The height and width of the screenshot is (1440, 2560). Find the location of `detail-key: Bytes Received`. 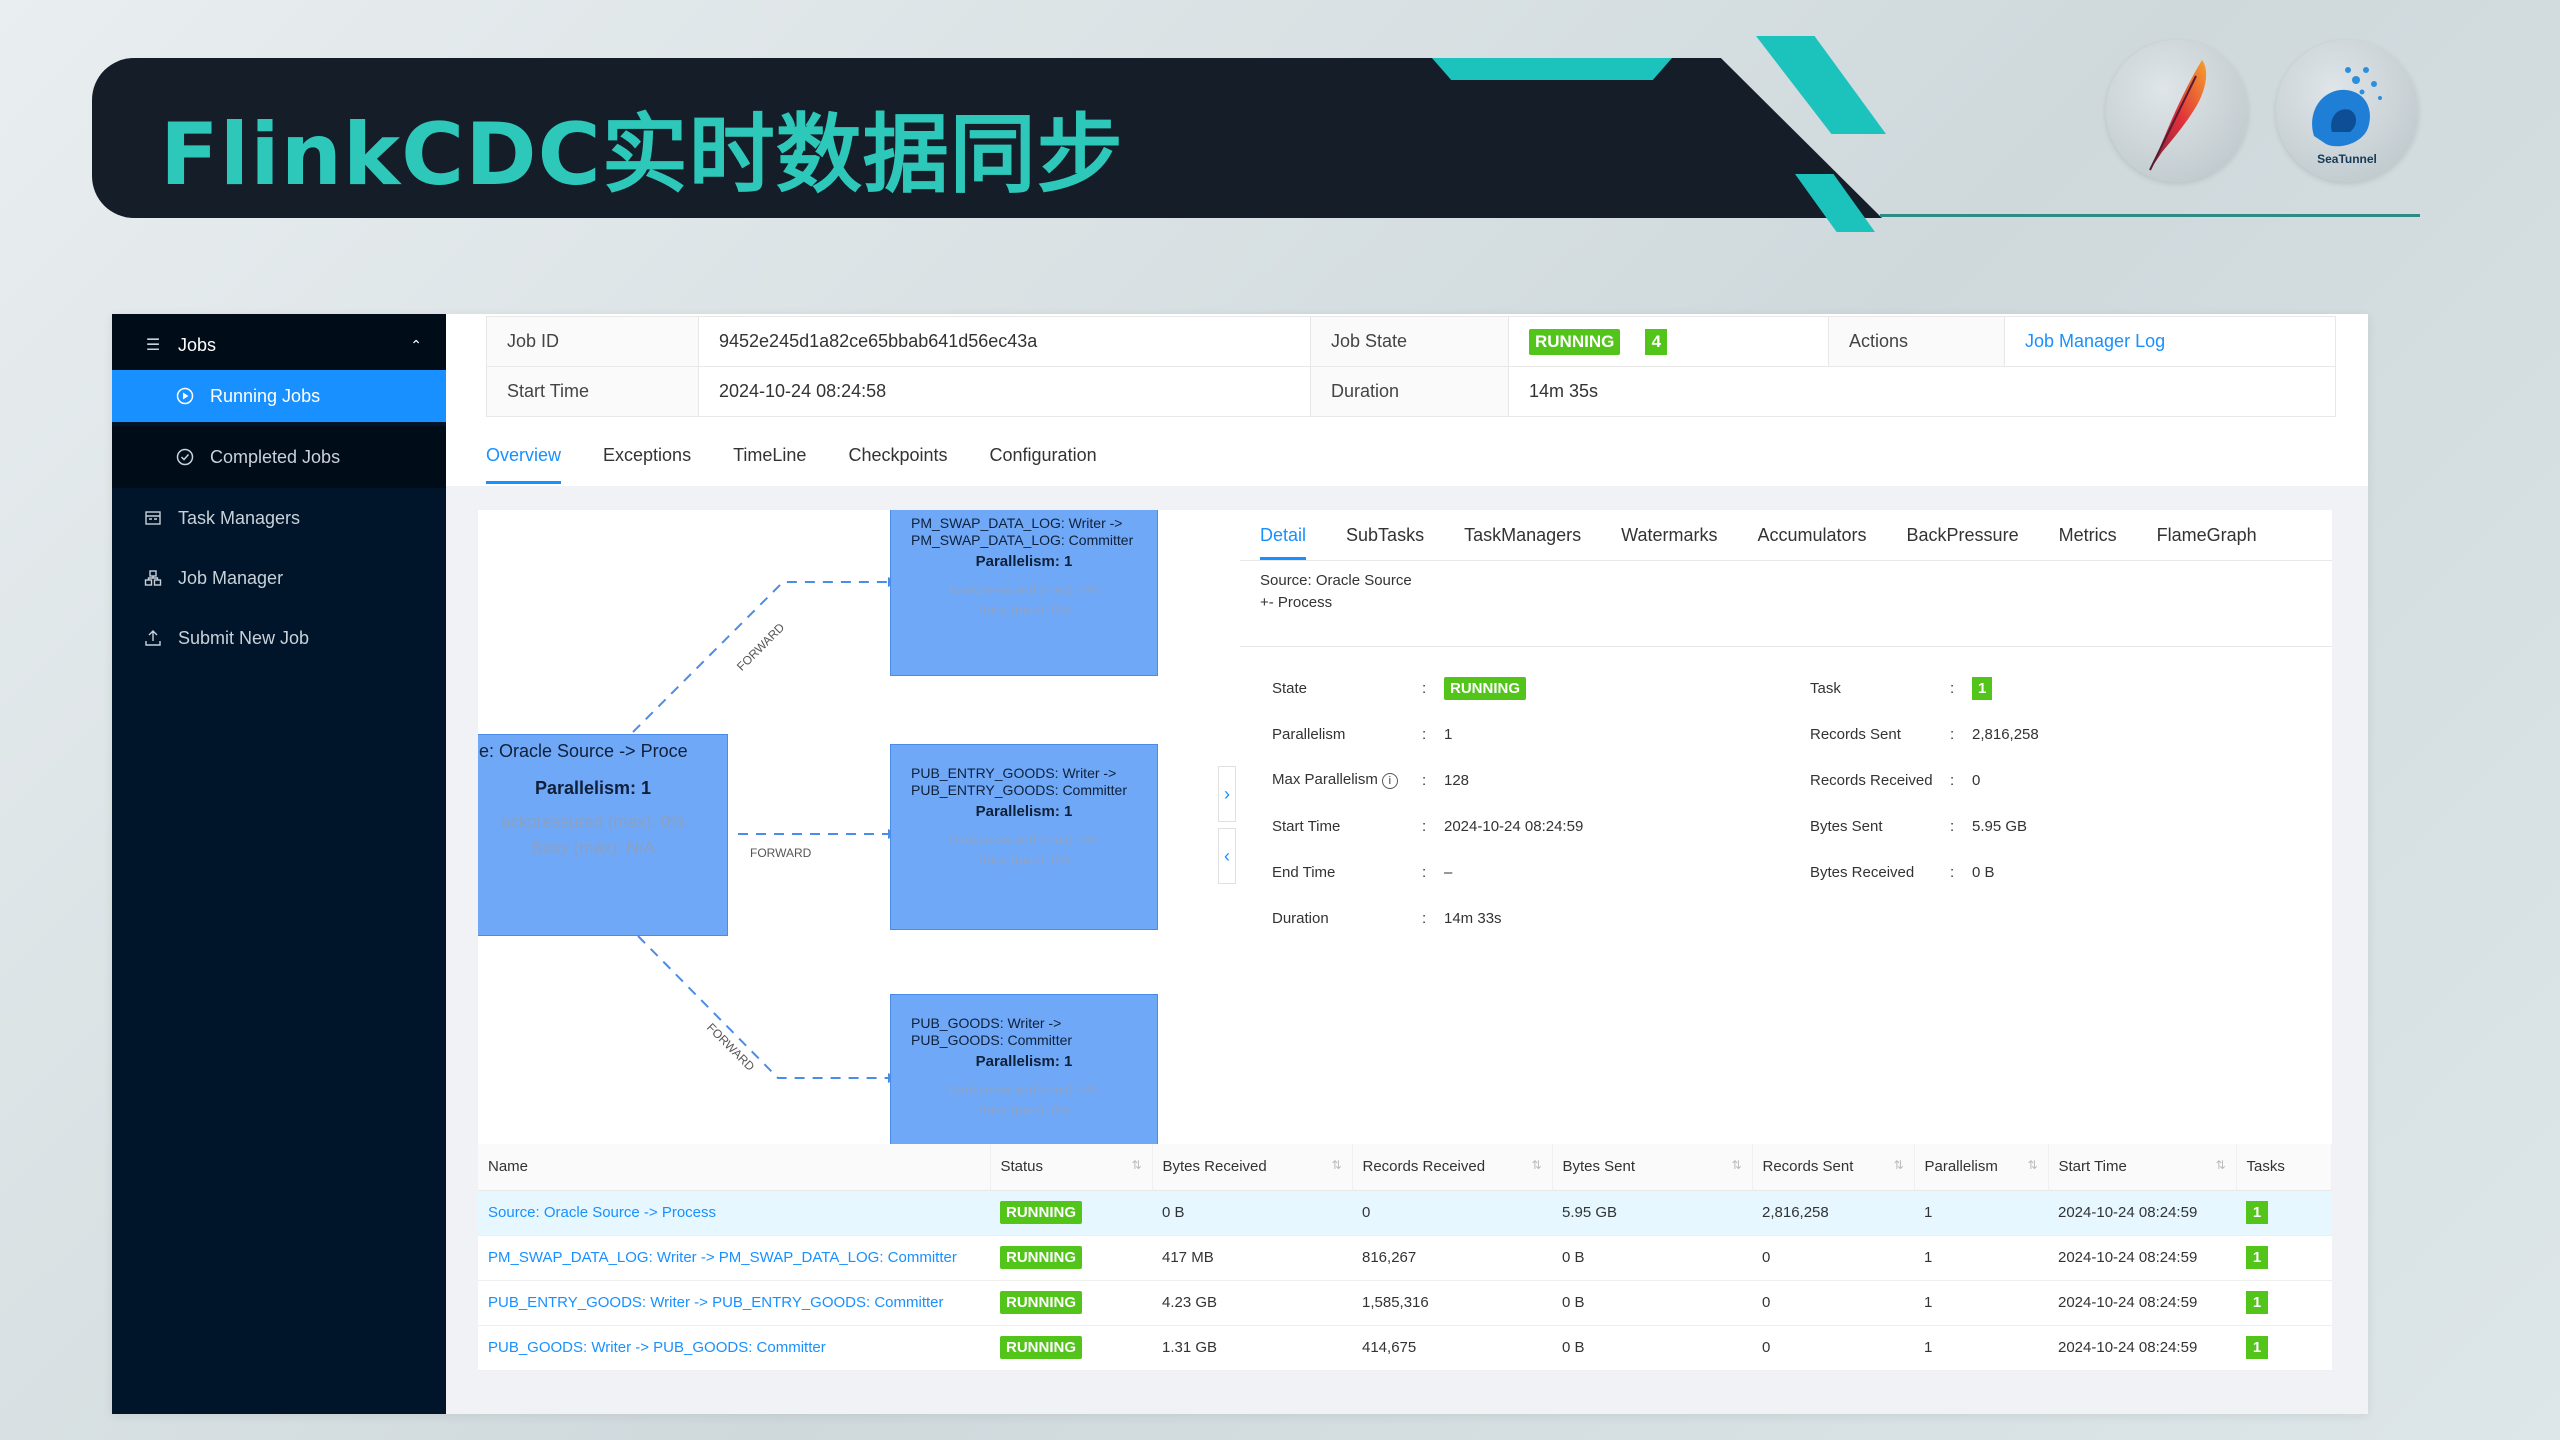

detail-key: Bytes Received is located at coordinates (1862, 872).